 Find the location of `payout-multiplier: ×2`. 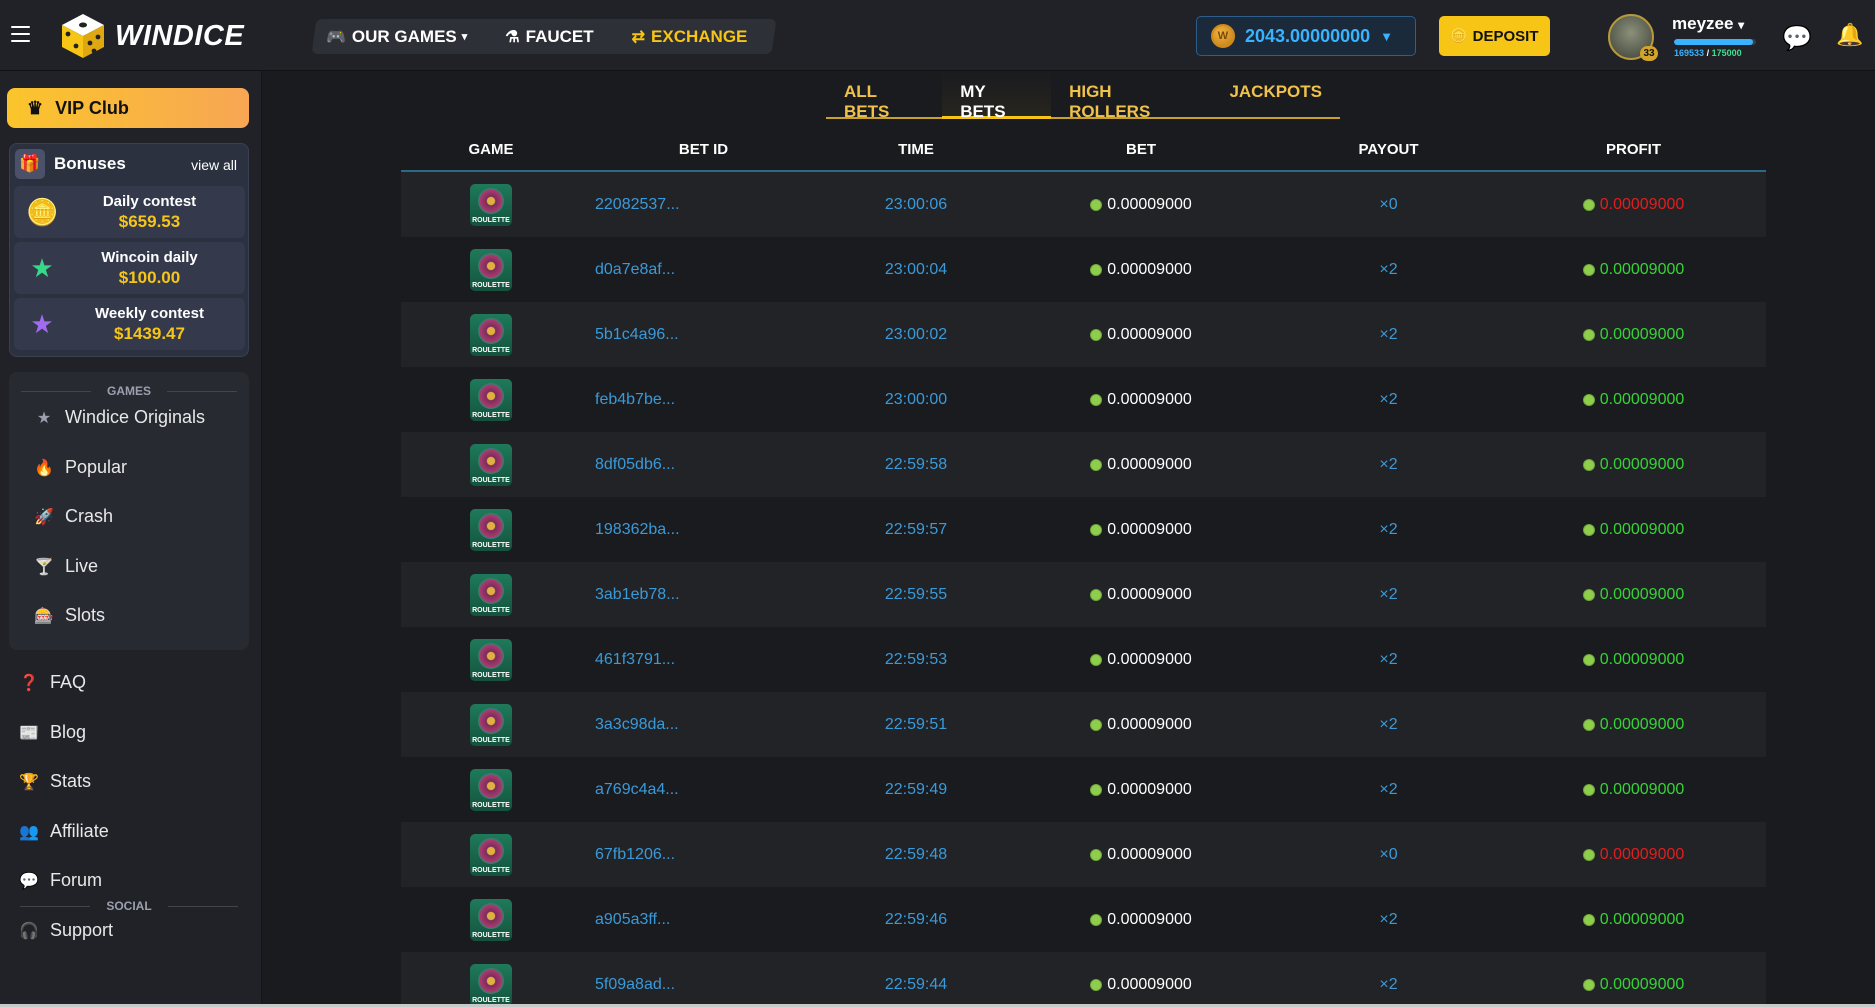

payout-multiplier: ×2 is located at coordinates (1388, 464).